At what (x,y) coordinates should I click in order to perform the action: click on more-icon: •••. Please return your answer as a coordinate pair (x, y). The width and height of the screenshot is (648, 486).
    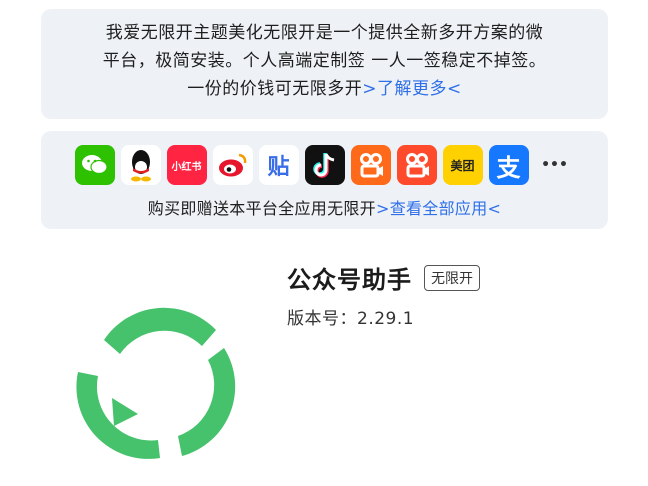
    Looking at the image, I should click on (554, 165).